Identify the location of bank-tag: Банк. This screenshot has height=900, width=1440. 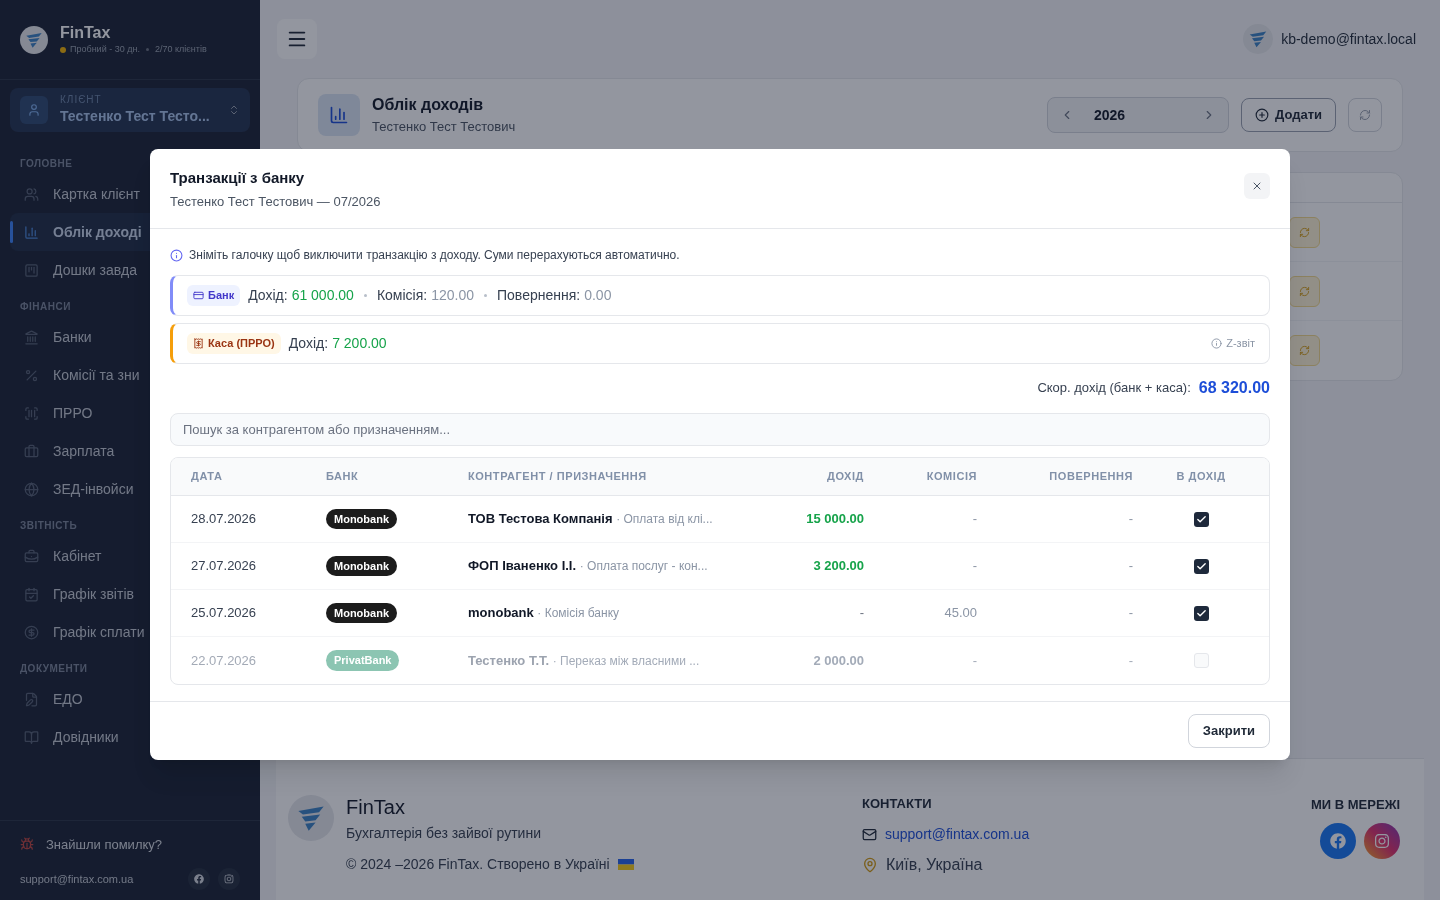
(214, 295).